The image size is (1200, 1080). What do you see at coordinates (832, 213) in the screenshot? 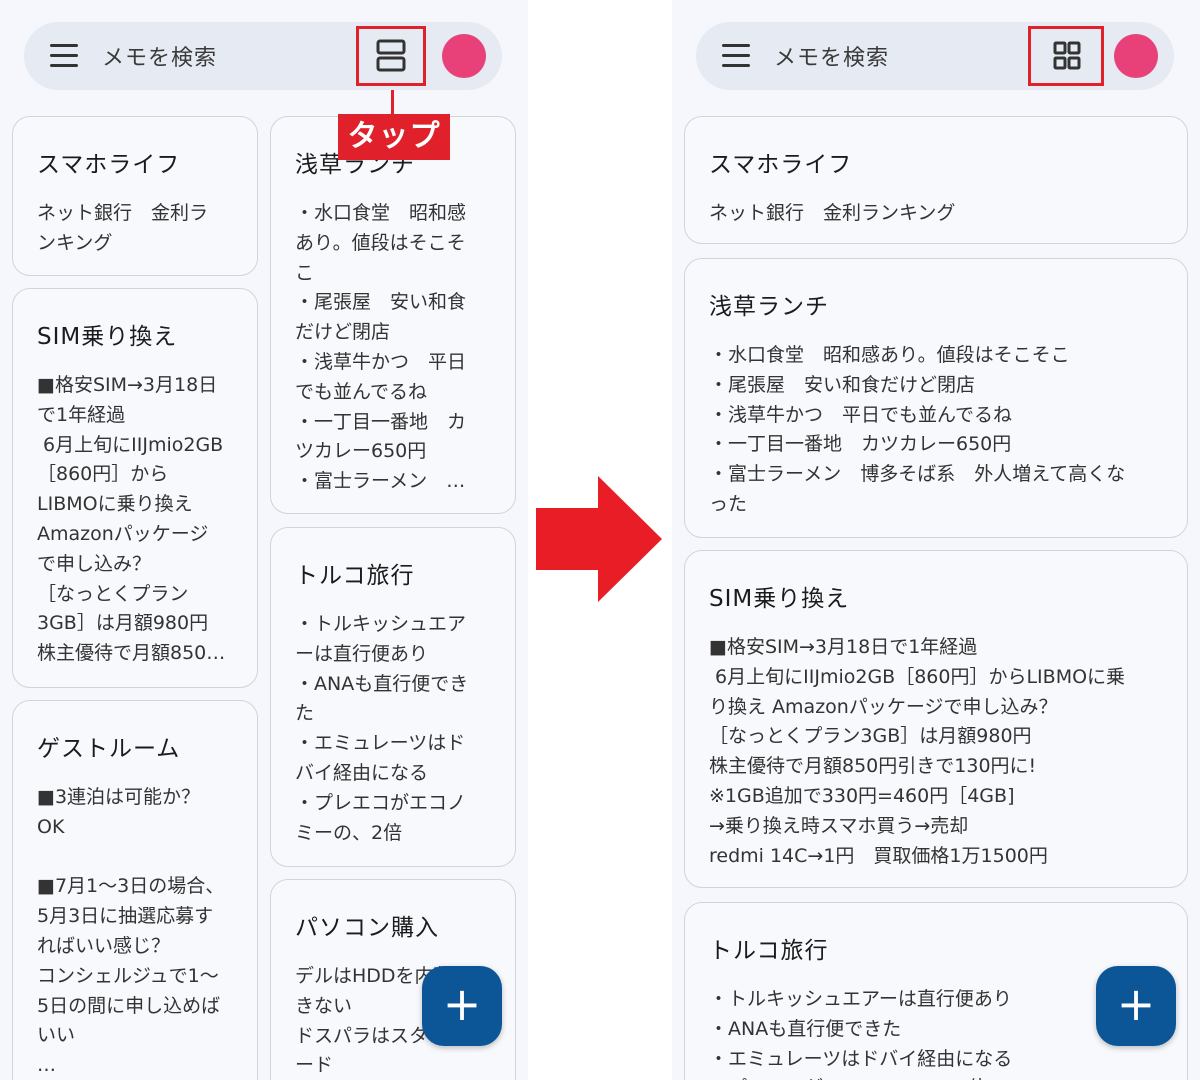
I see `note-body: ネット銀行 金利ランキング` at bounding box center [832, 213].